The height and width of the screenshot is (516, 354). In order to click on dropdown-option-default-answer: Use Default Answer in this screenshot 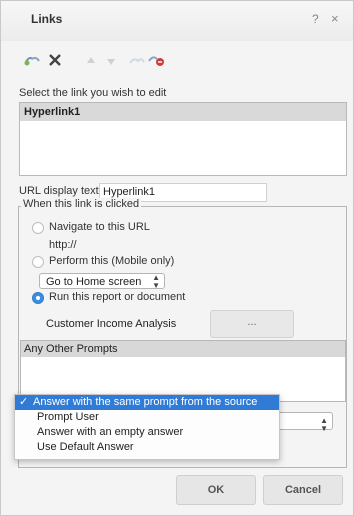, I will do `click(147, 447)`.